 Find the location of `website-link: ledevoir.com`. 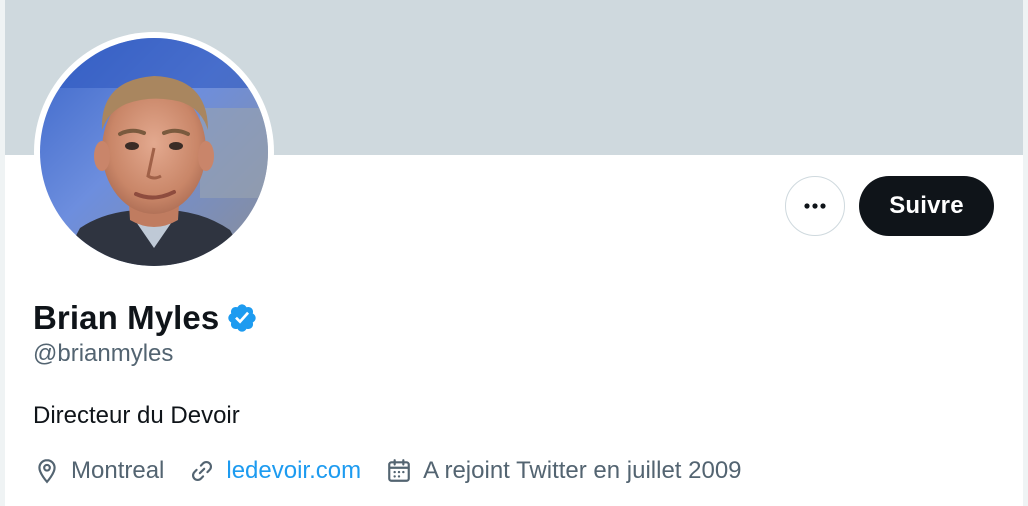

website-link: ledevoir.com is located at coordinates (293, 471).